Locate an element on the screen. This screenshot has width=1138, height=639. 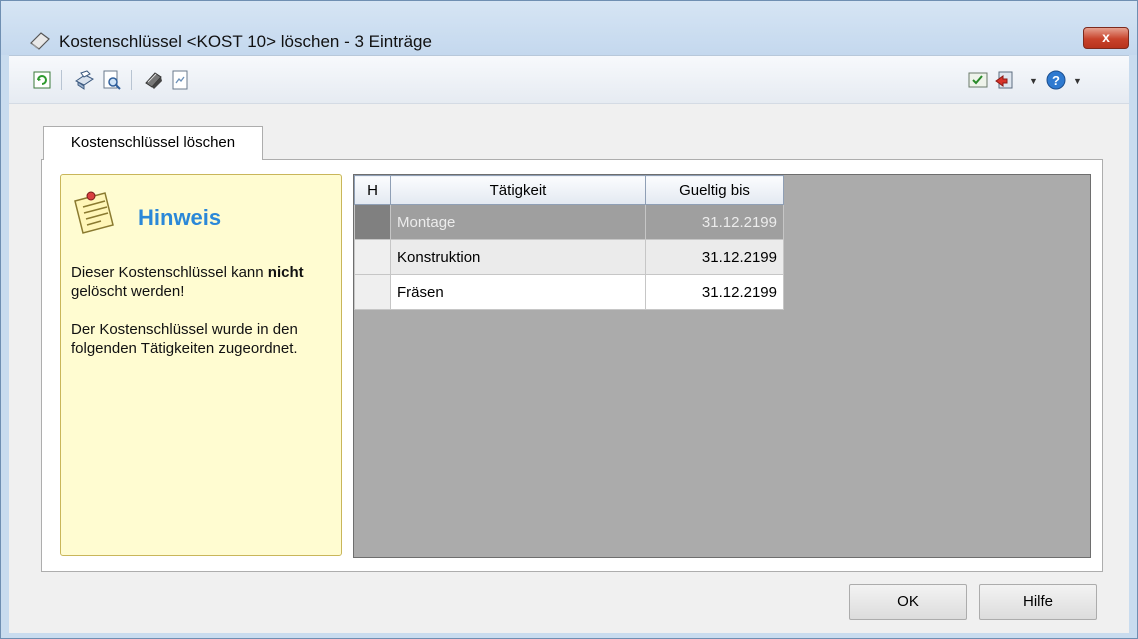
hint-line1-prefix: Dieser Kostenschlüssel kann is located at coordinates (167, 272).